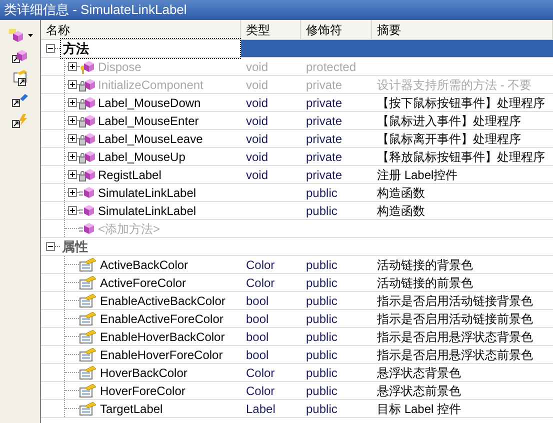 This screenshot has width=553, height=423. What do you see at coordinates (87, 67) in the screenshot?
I see `key-cube-icon` at bounding box center [87, 67].